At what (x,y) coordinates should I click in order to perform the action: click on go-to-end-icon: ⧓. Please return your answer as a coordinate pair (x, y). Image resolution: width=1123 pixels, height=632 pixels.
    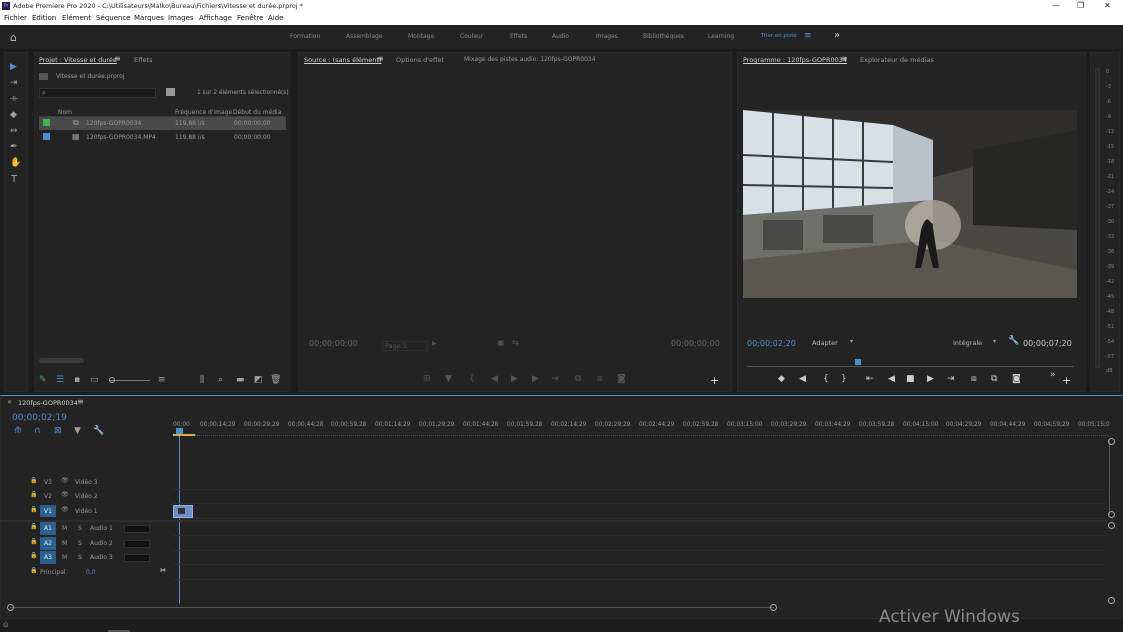
    Looking at the image, I should click on (163, 570).